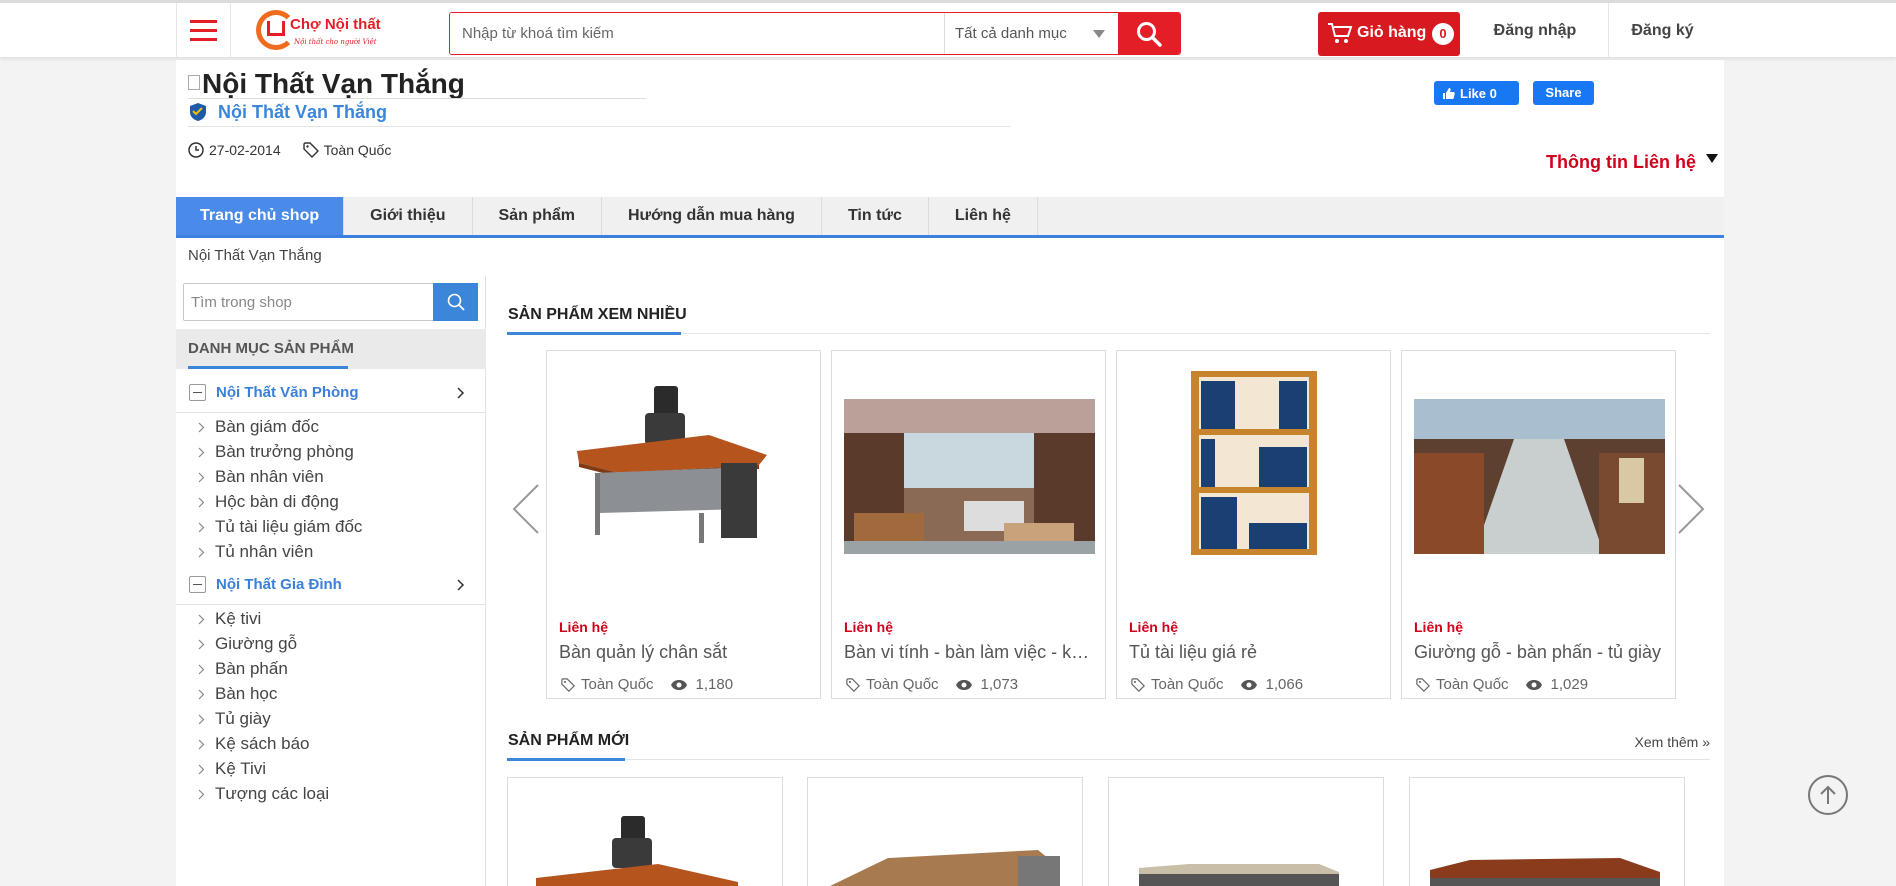 This screenshot has height=886, width=1896. What do you see at coordinates (569, 740) in the screenshot?
I see `section-title: SẢN PHẨM MỚI` at bounding box center [569, 740].